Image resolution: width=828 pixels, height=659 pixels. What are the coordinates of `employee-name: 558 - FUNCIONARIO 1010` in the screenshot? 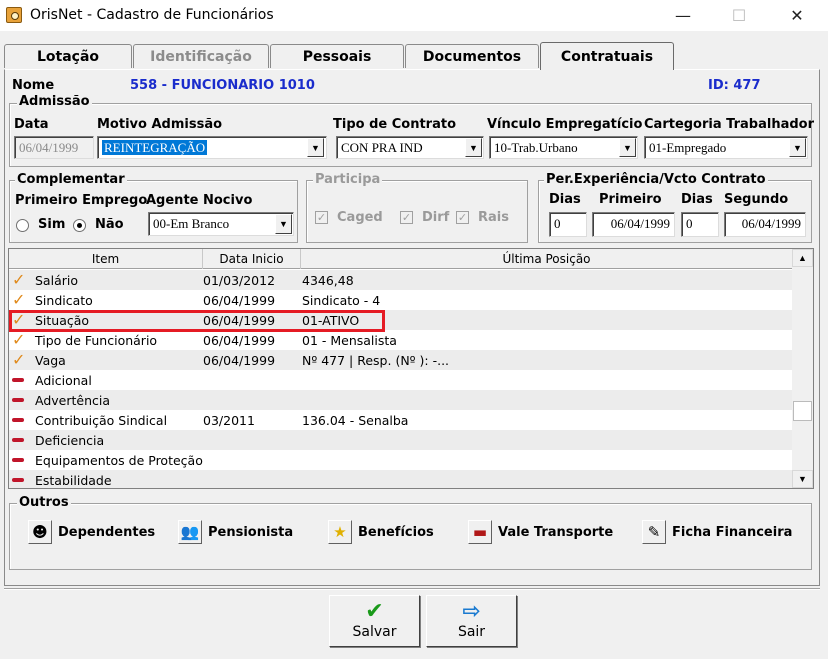 It's located at (222, 85).